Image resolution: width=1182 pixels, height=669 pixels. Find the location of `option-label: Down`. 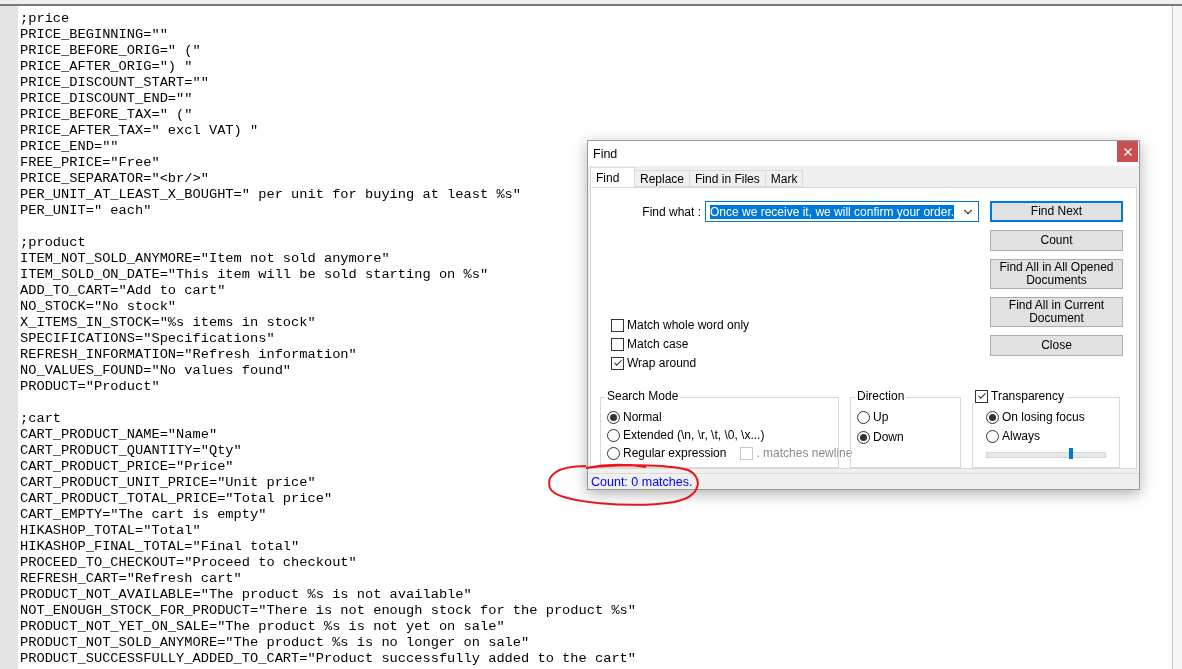

option-label: Down is located at coordinates (888, 437).